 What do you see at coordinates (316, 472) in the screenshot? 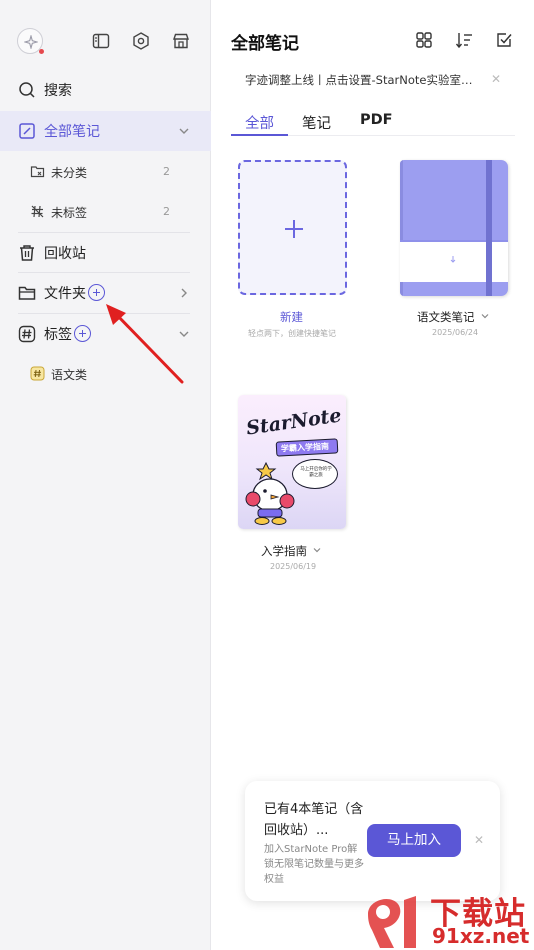
I see `speech-bubble-text: 马上开启你的学霸之旅` at bounding box center [316, 472].